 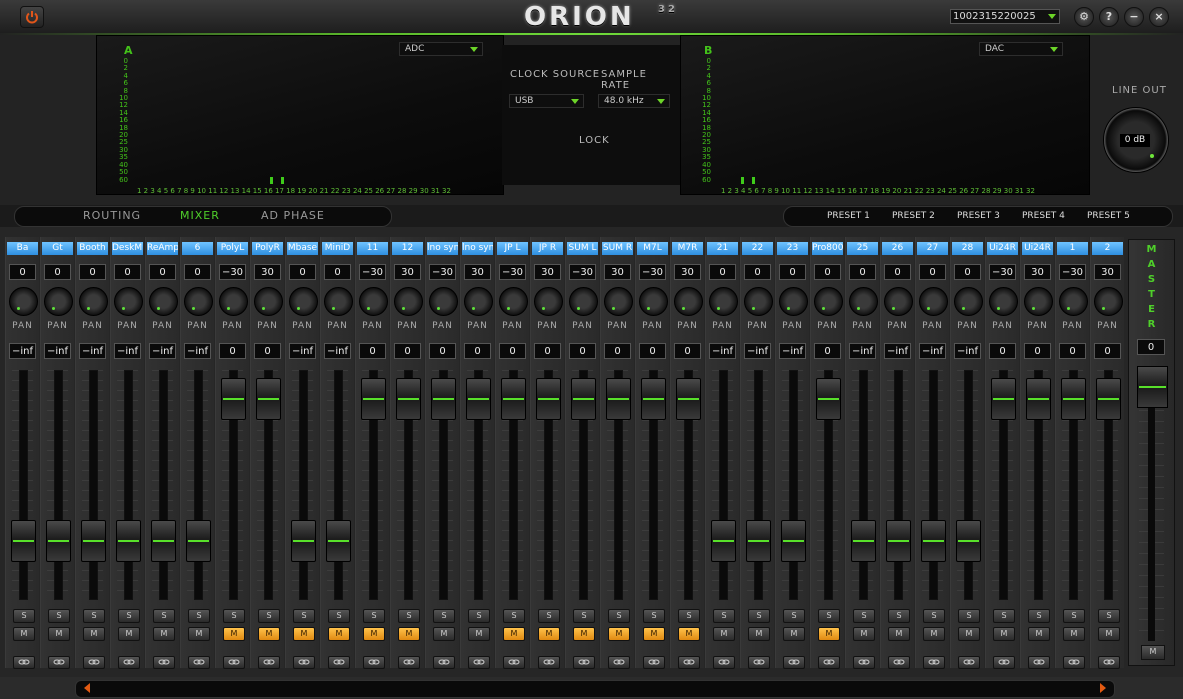 What do you see at coordinates (293, 215) in the screenshot?
I see `tab-ad-phase: AD PHASE` at bounding box center [293, 215].